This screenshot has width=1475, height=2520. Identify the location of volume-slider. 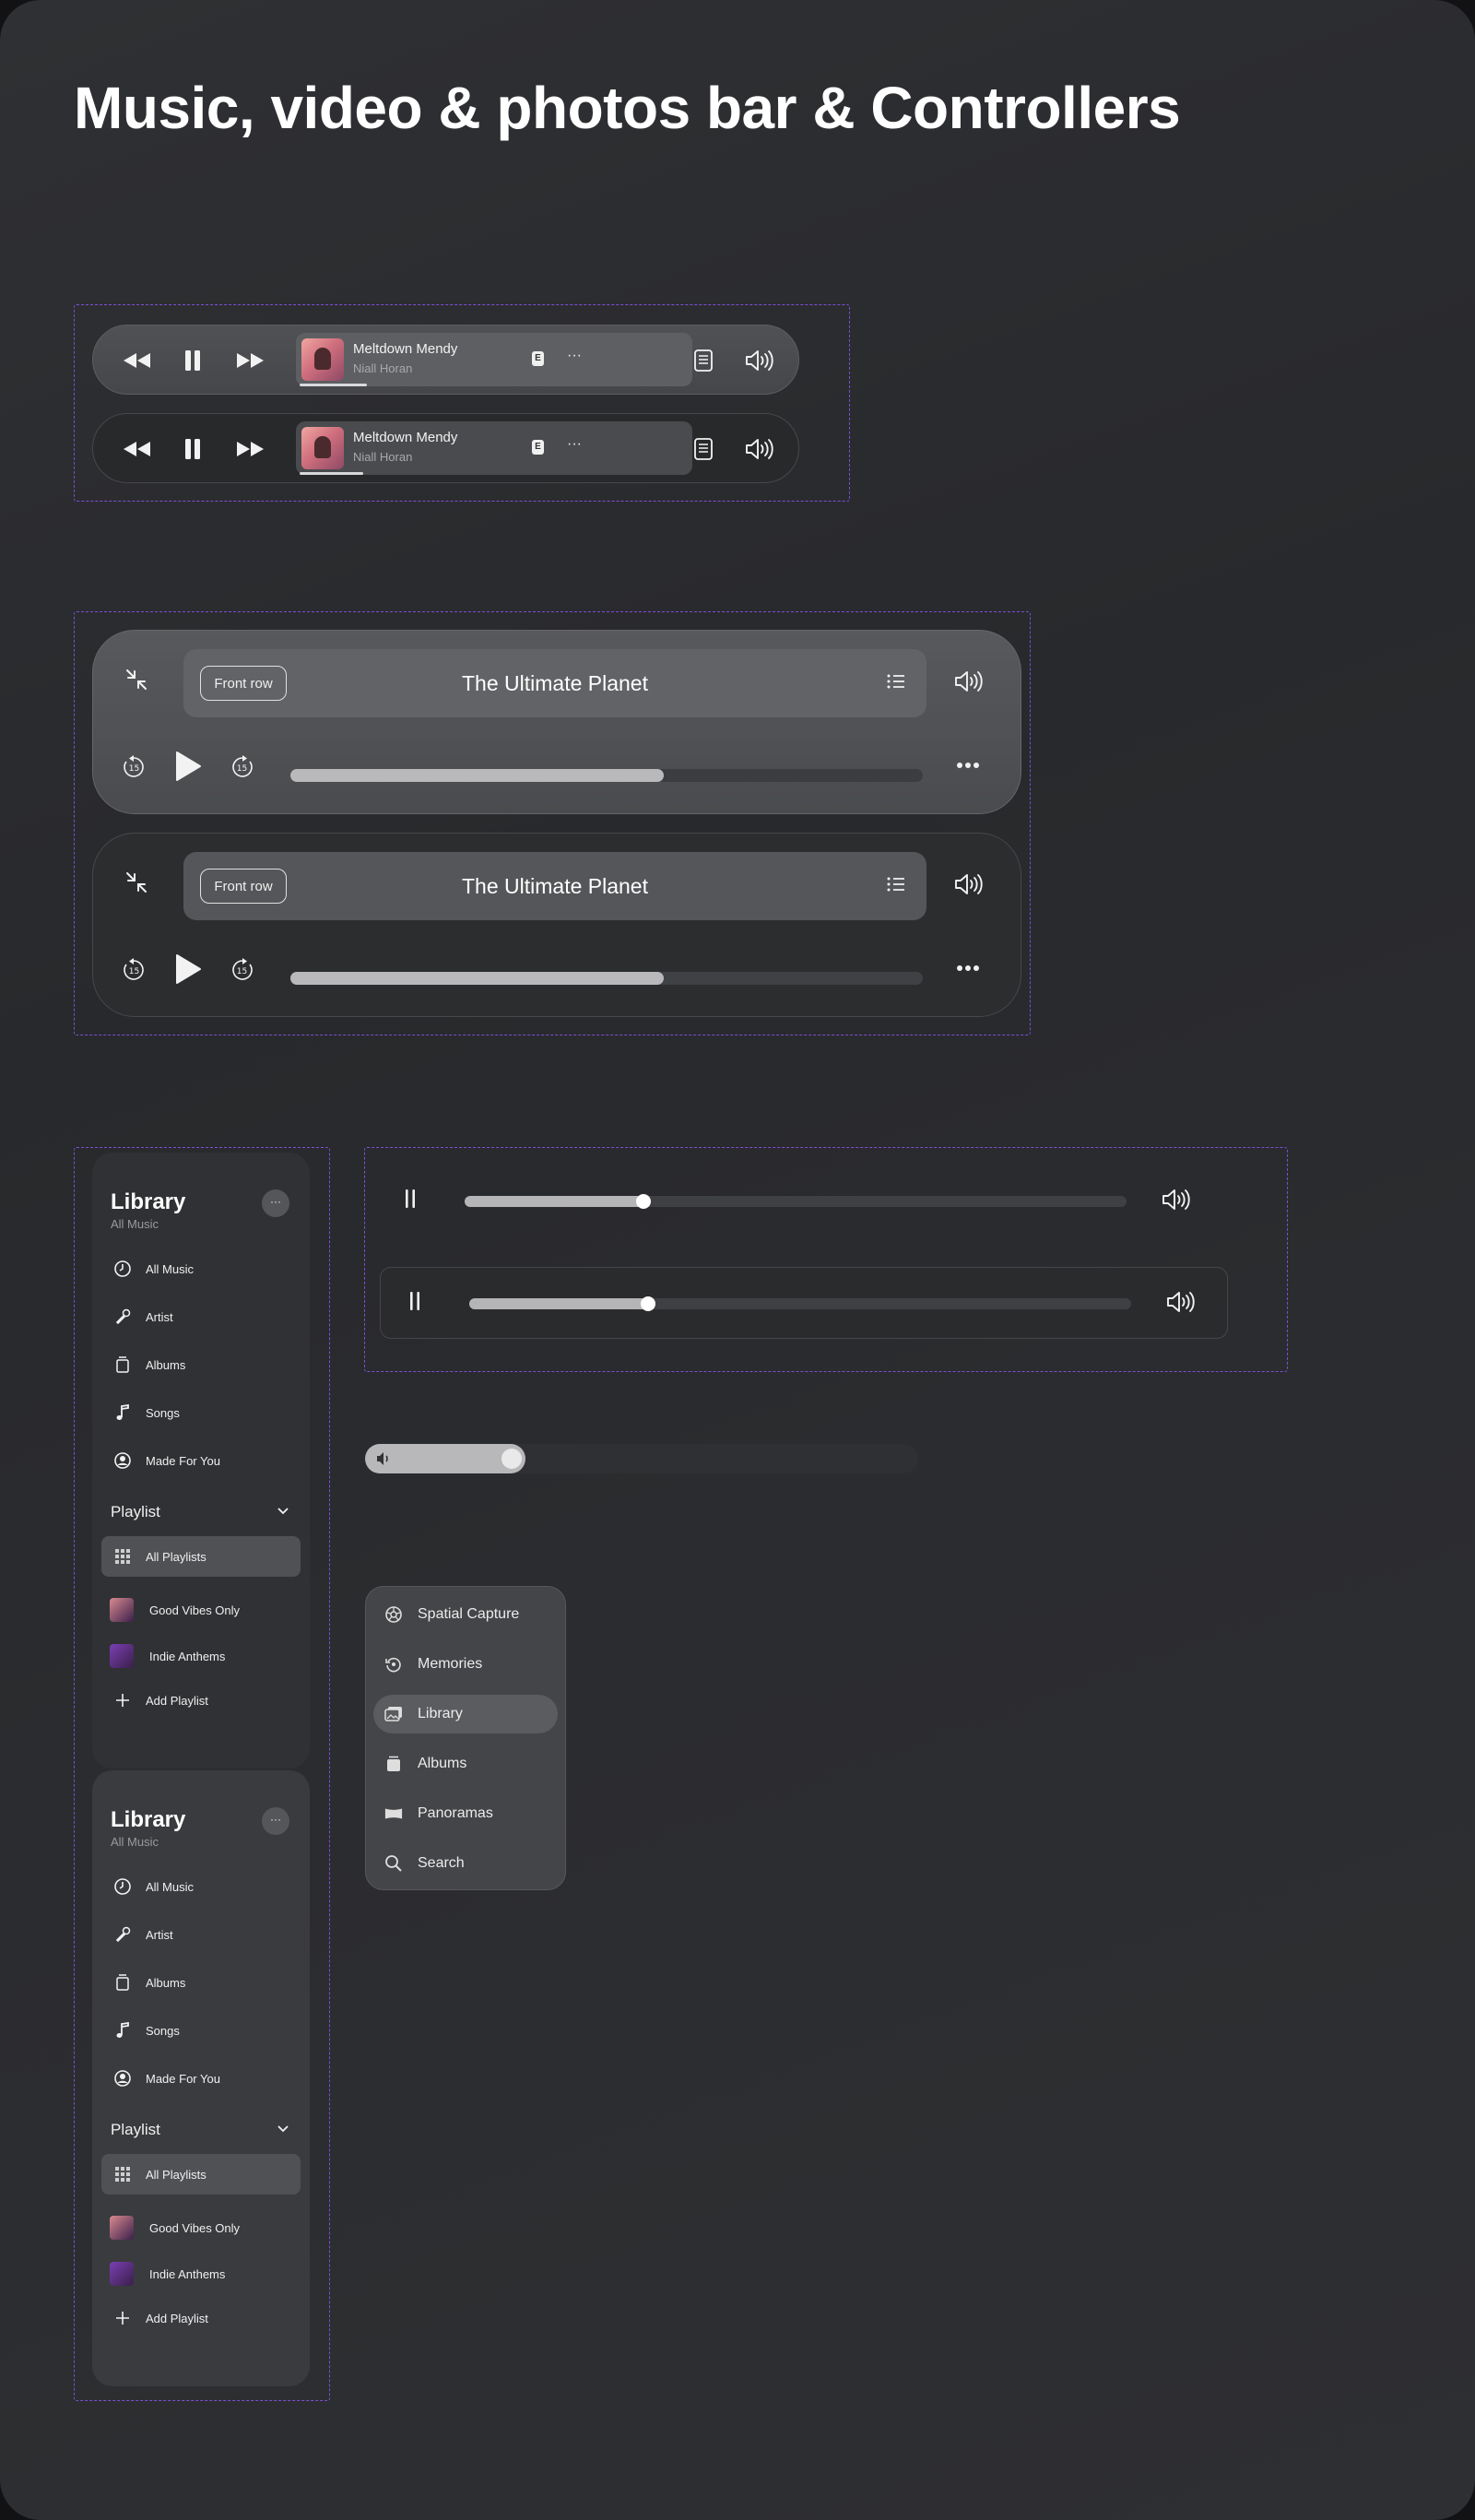
(641, 1458).